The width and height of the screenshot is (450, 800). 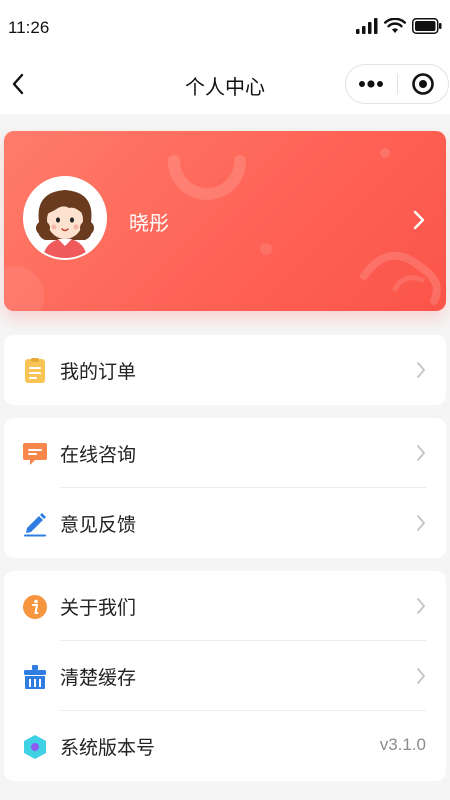 I want to click on menu-item-label: 关于我们, so click(x=98, y=608).